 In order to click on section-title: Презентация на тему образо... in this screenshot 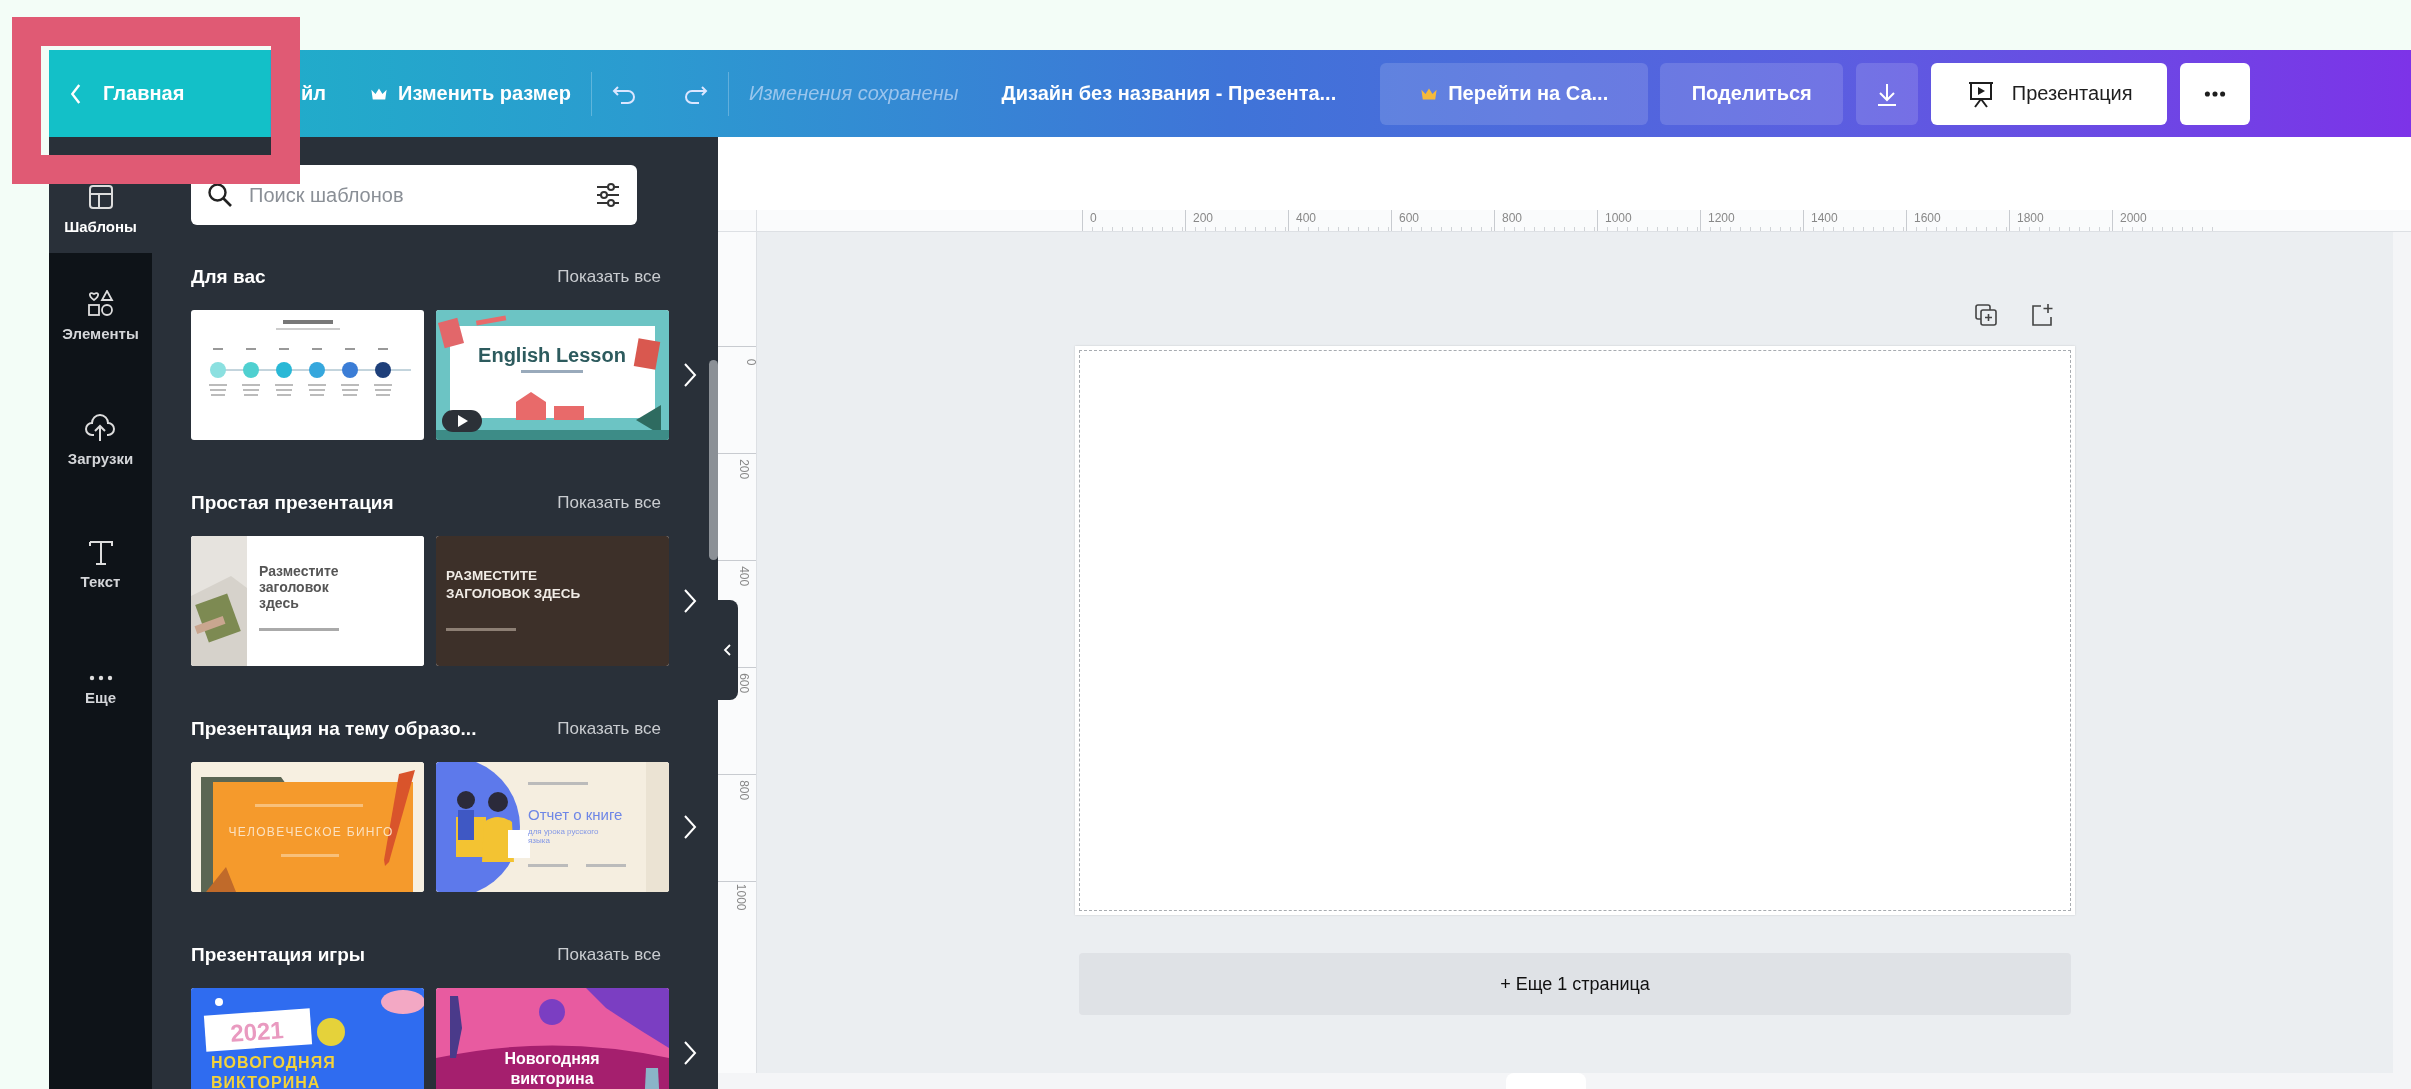, I will do `click(334, 729)`.